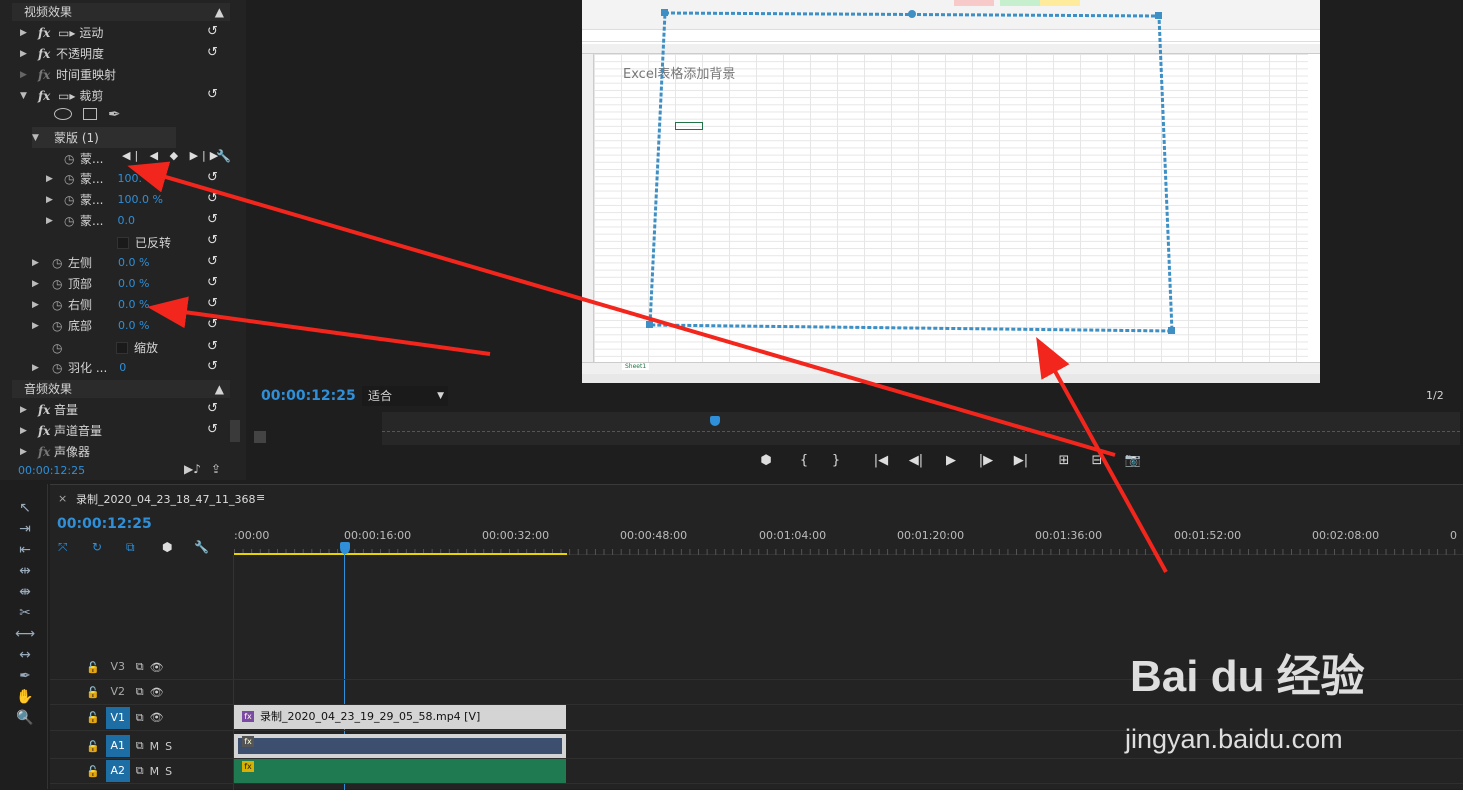 This screenshot has height=790, width=1463. What do you see at coordinates (836, 461) in the screenshot?
I see `mark-out-icon: }` at bounding box center [836, 461].